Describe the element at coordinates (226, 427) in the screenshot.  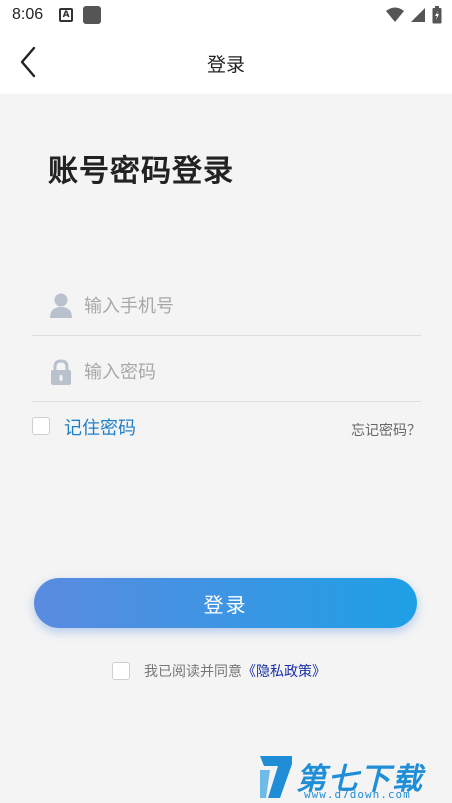
I see `remember-row: 记住密码 忘记密码？` at that location.